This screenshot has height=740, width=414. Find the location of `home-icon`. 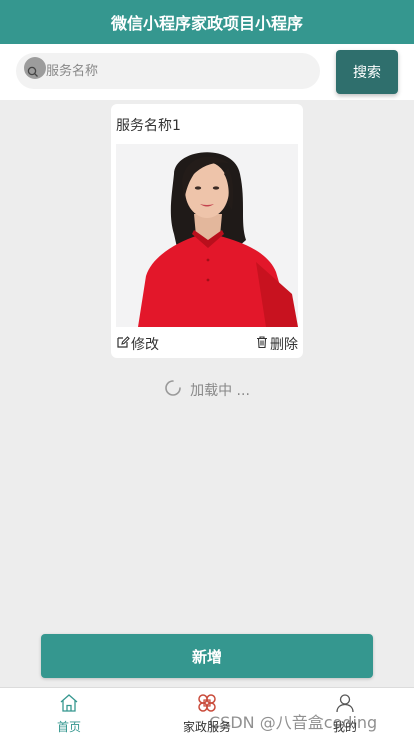

home-icon is located at coordinates (69, 706).